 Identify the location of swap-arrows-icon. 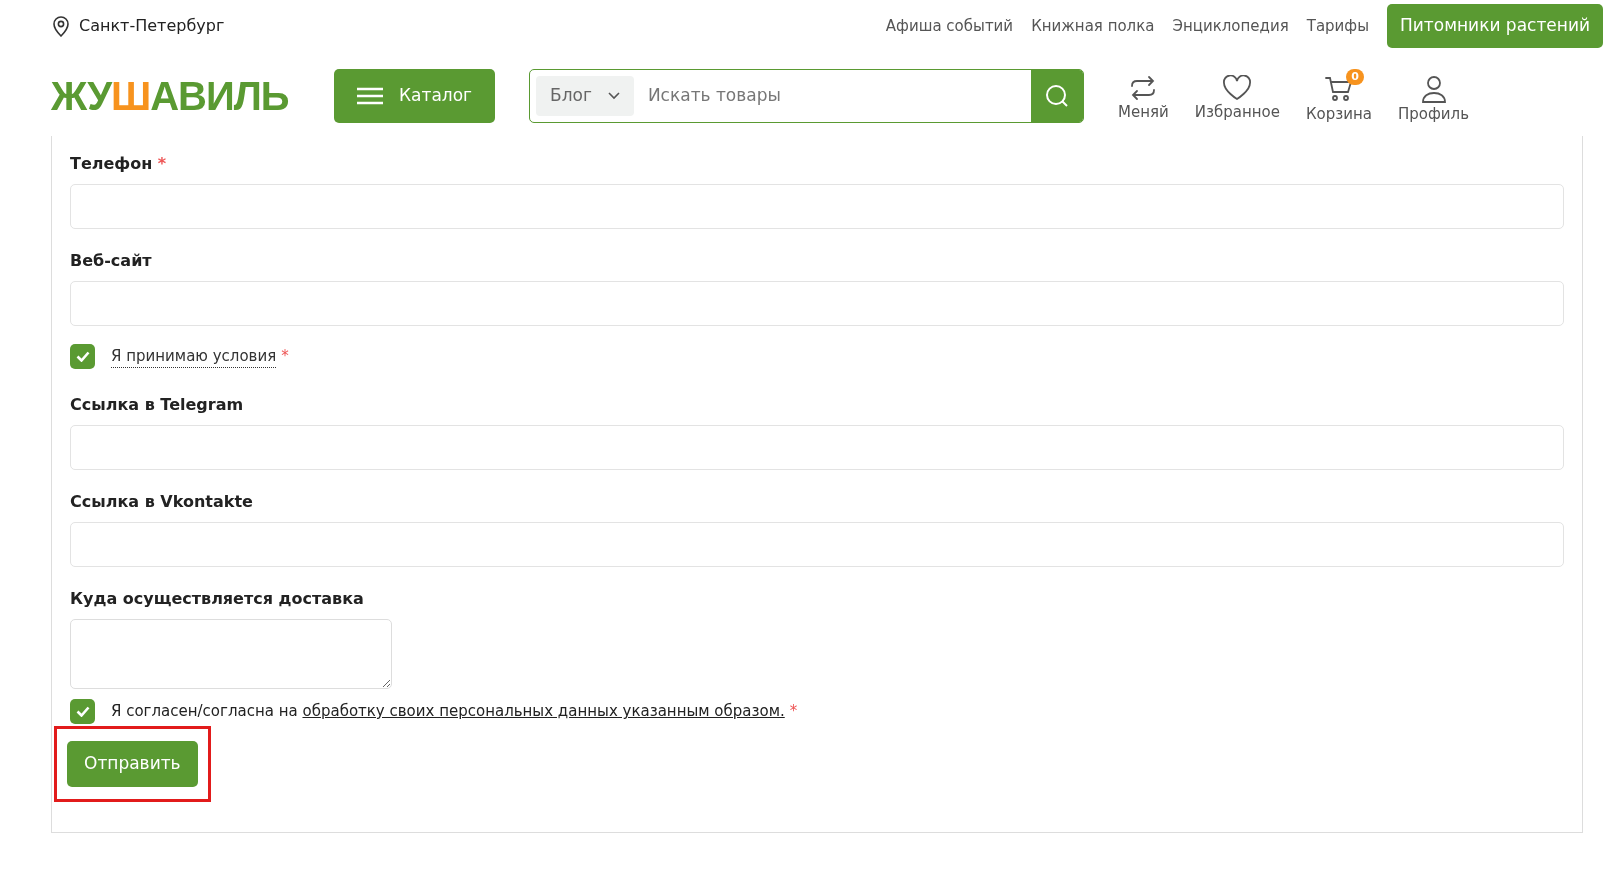
(1143, 87).